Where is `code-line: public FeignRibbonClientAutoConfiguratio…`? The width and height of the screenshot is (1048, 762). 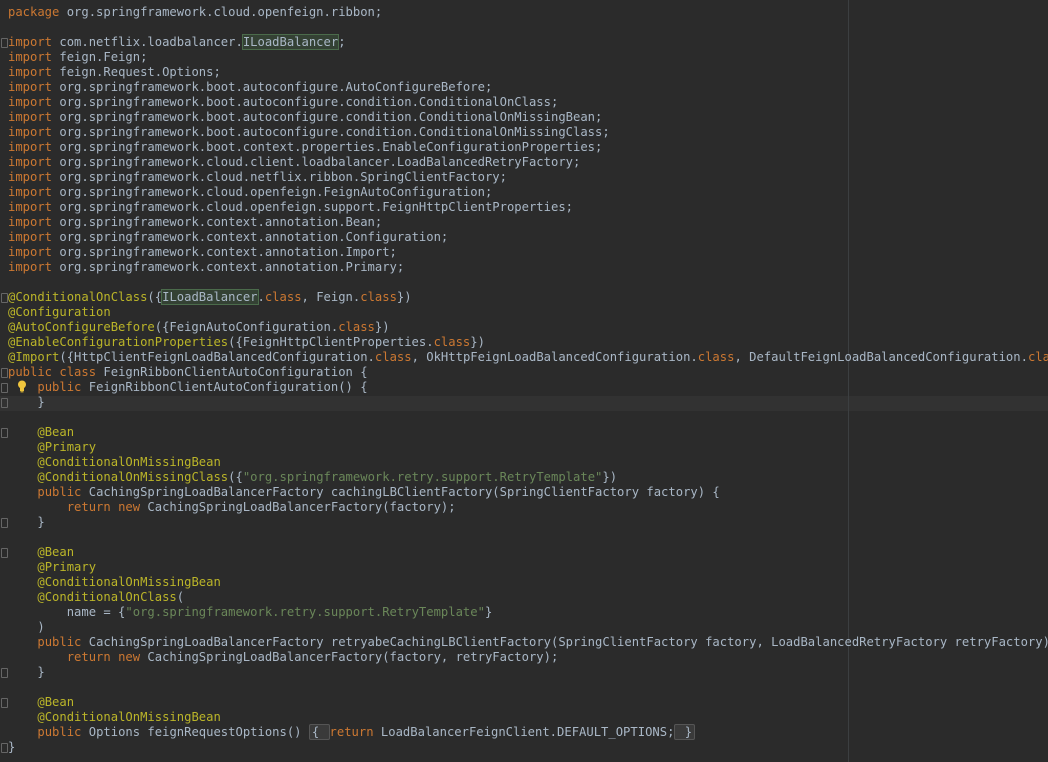 code-line: public FeignRibbonClientAutoConfiguratio… is located at coordinates (528, 387).